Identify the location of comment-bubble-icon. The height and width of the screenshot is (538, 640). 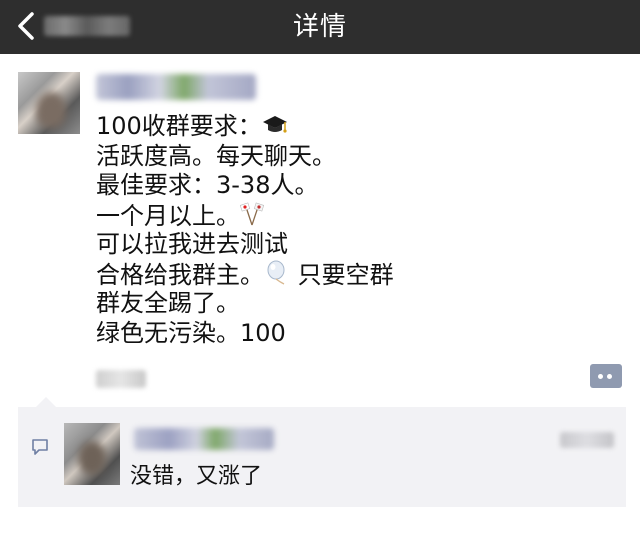
(40, 447).